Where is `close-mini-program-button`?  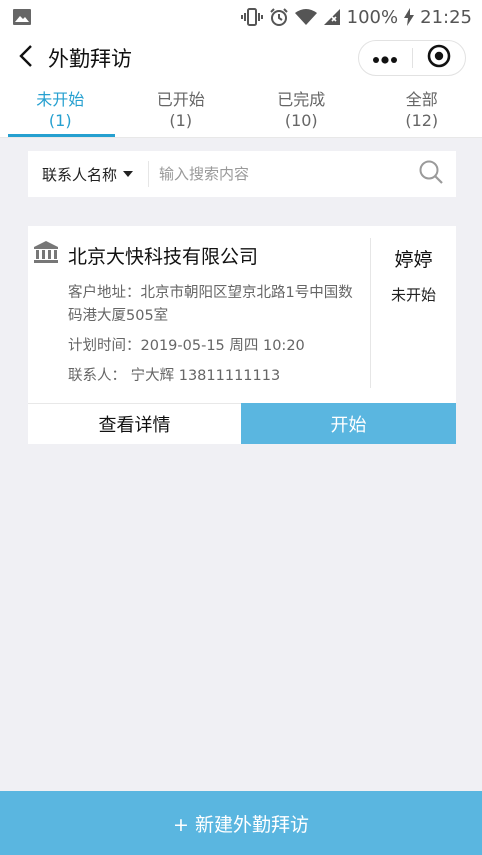
close-mini-program-button is located at coordinates (439, 58).